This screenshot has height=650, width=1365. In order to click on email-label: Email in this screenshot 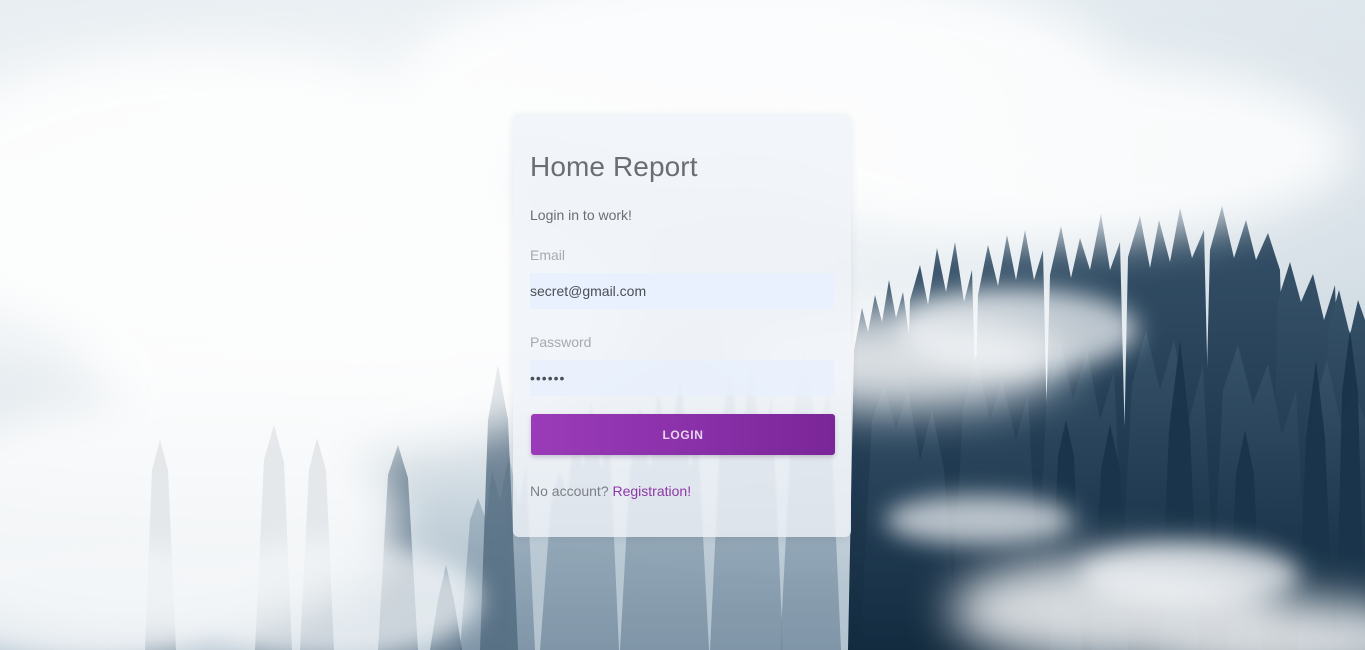, I will do `click(548, 255)`.